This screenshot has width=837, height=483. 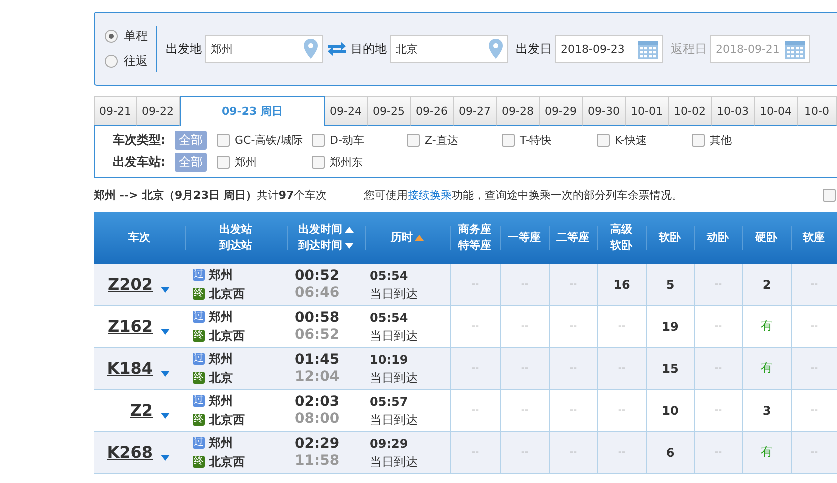 What do you see at coordinates (718, 238) in the screenshot?
I see `column-header: 动卧` at bounding box center [718, 238].